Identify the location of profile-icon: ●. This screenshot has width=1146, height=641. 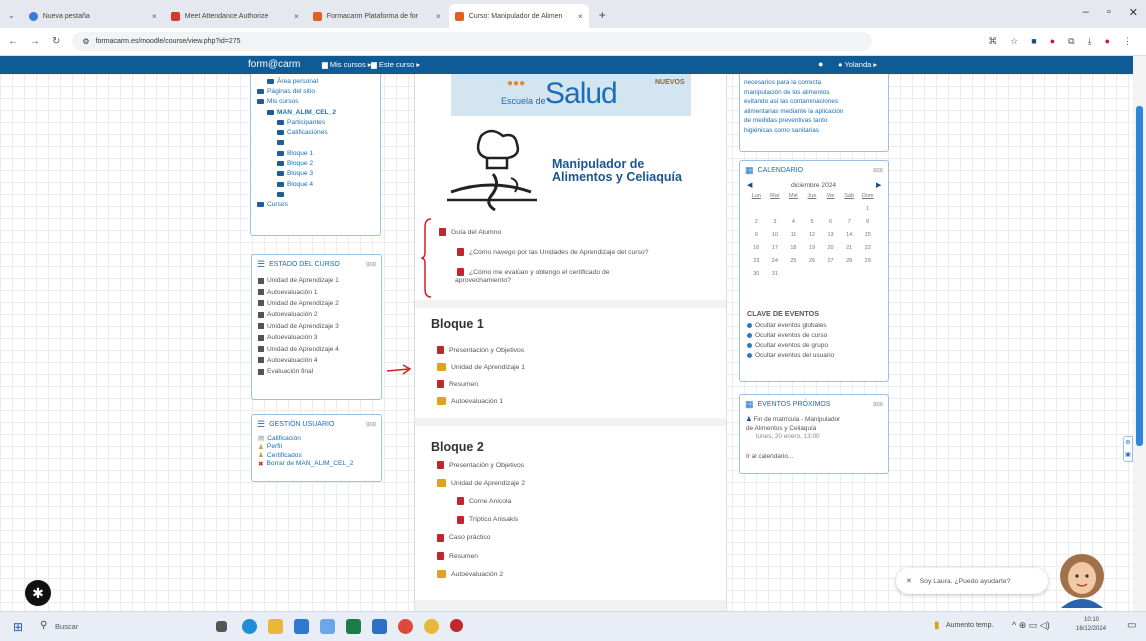
(1107, 41).